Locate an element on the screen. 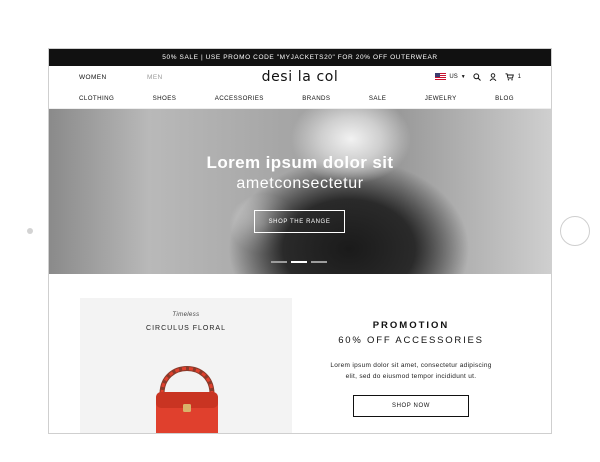  us-flag-icon is located at coordinates (441, 76).